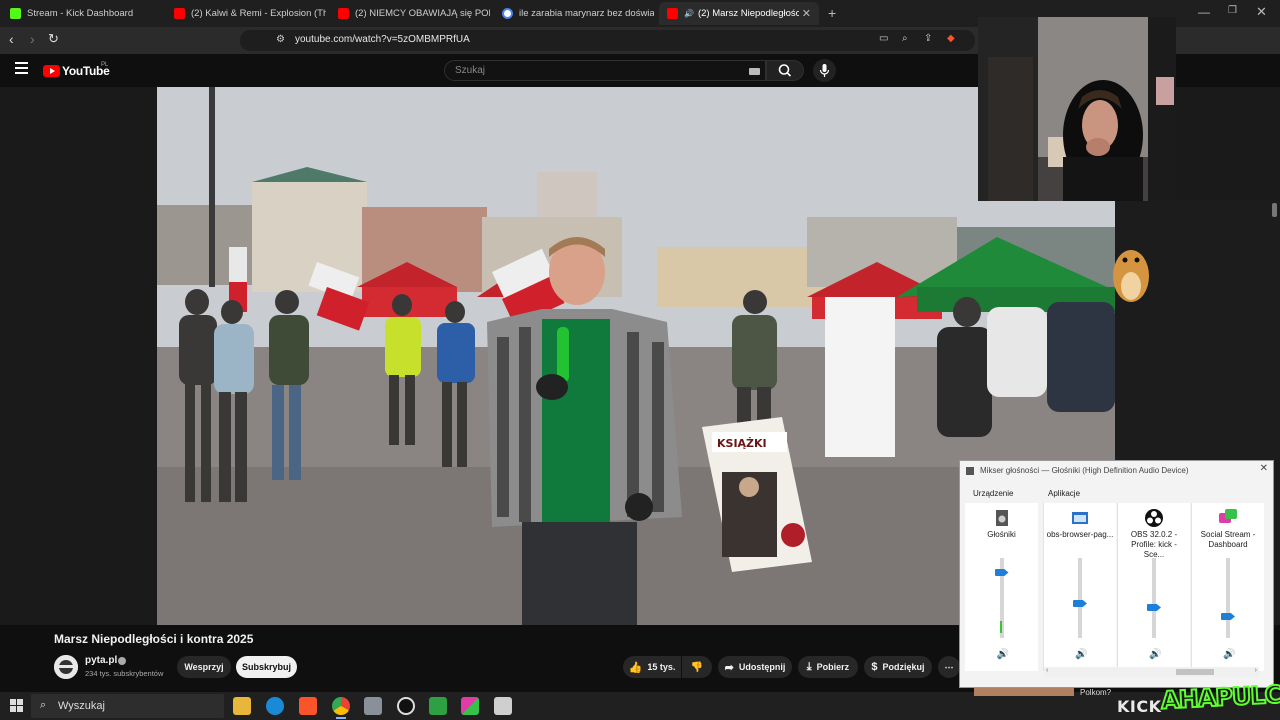 The height and width of the screenshot is (720, 1280). Describe the element at coordinates (373, 706) in the screenshot. I see `app-icon-files` at that location.